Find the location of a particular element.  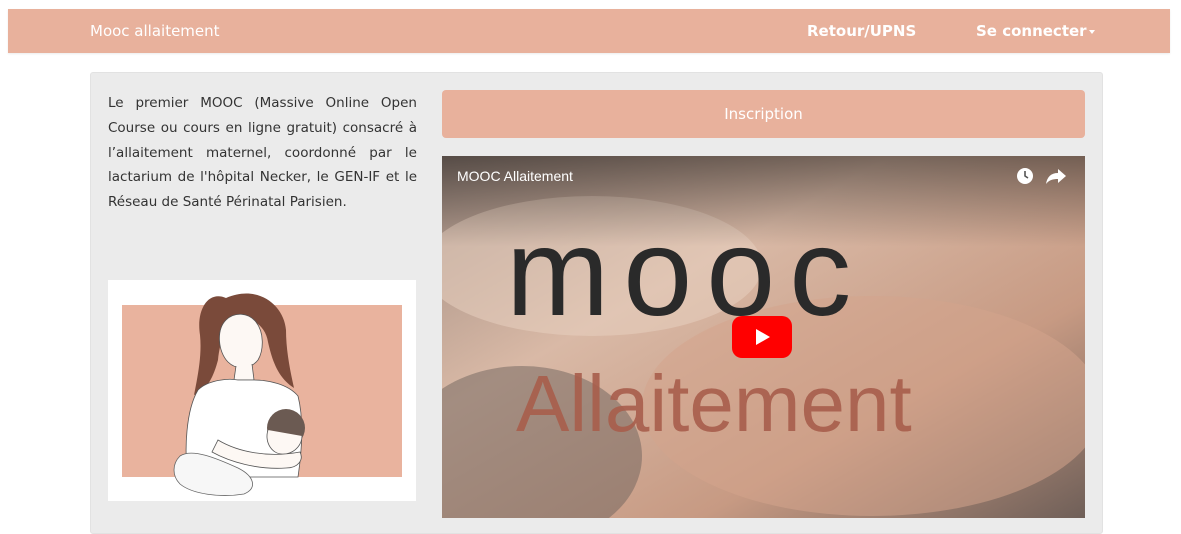

inscription-button: Inscription is located at coordinates (763, 114).